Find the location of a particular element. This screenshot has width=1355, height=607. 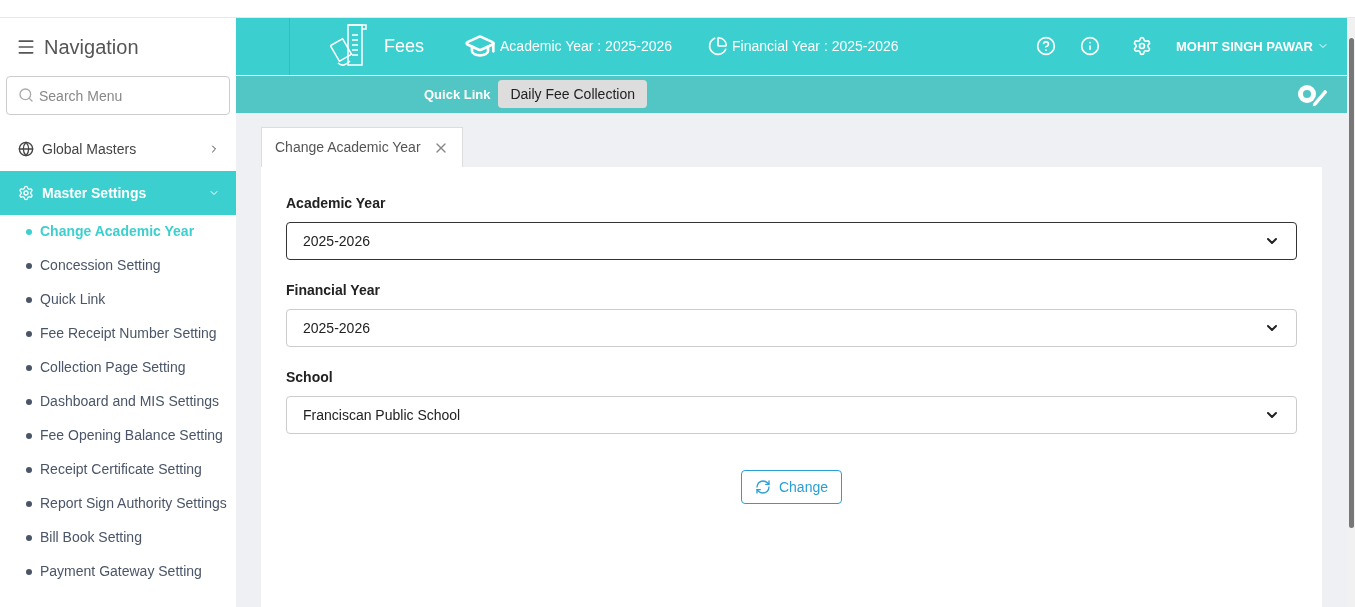

menu-item: Dashboard and MIS Settings is located at coordinates (118, 402).